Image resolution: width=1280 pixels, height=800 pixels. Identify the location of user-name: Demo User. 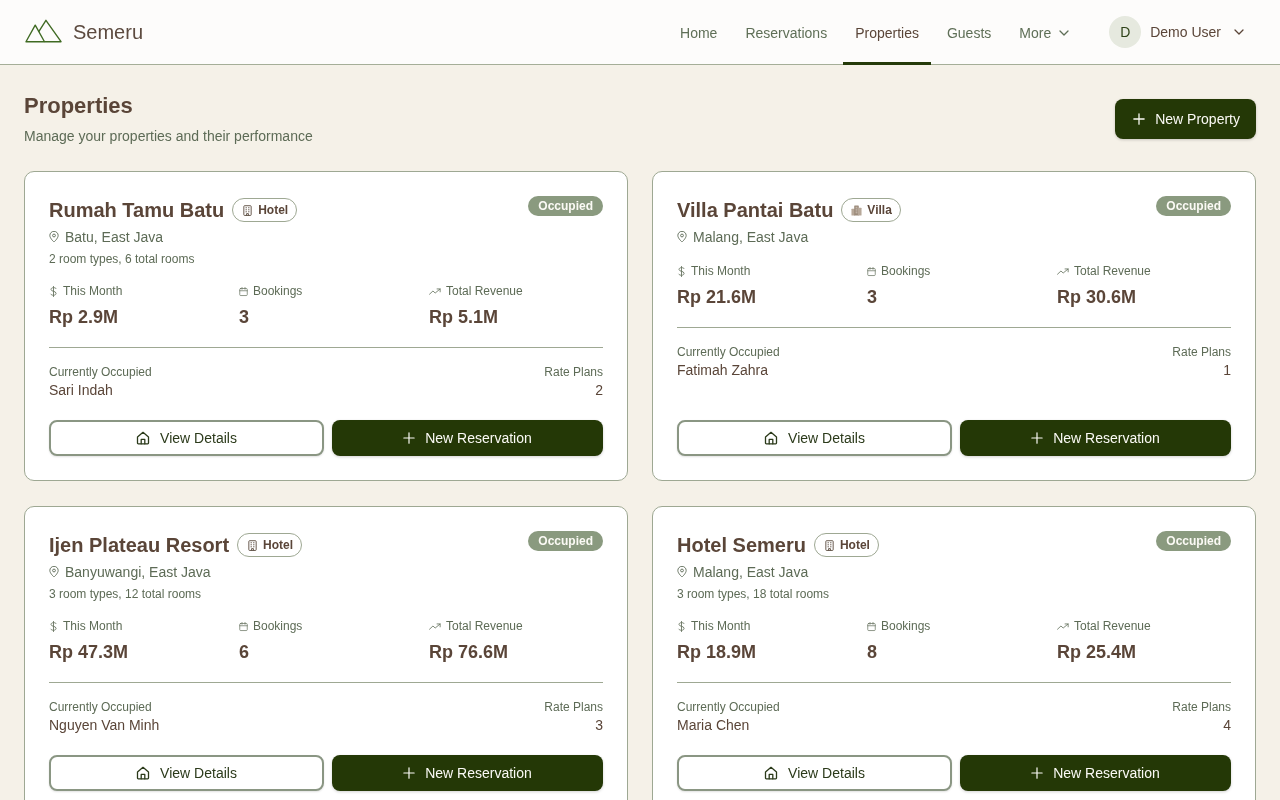
(1185, 32).